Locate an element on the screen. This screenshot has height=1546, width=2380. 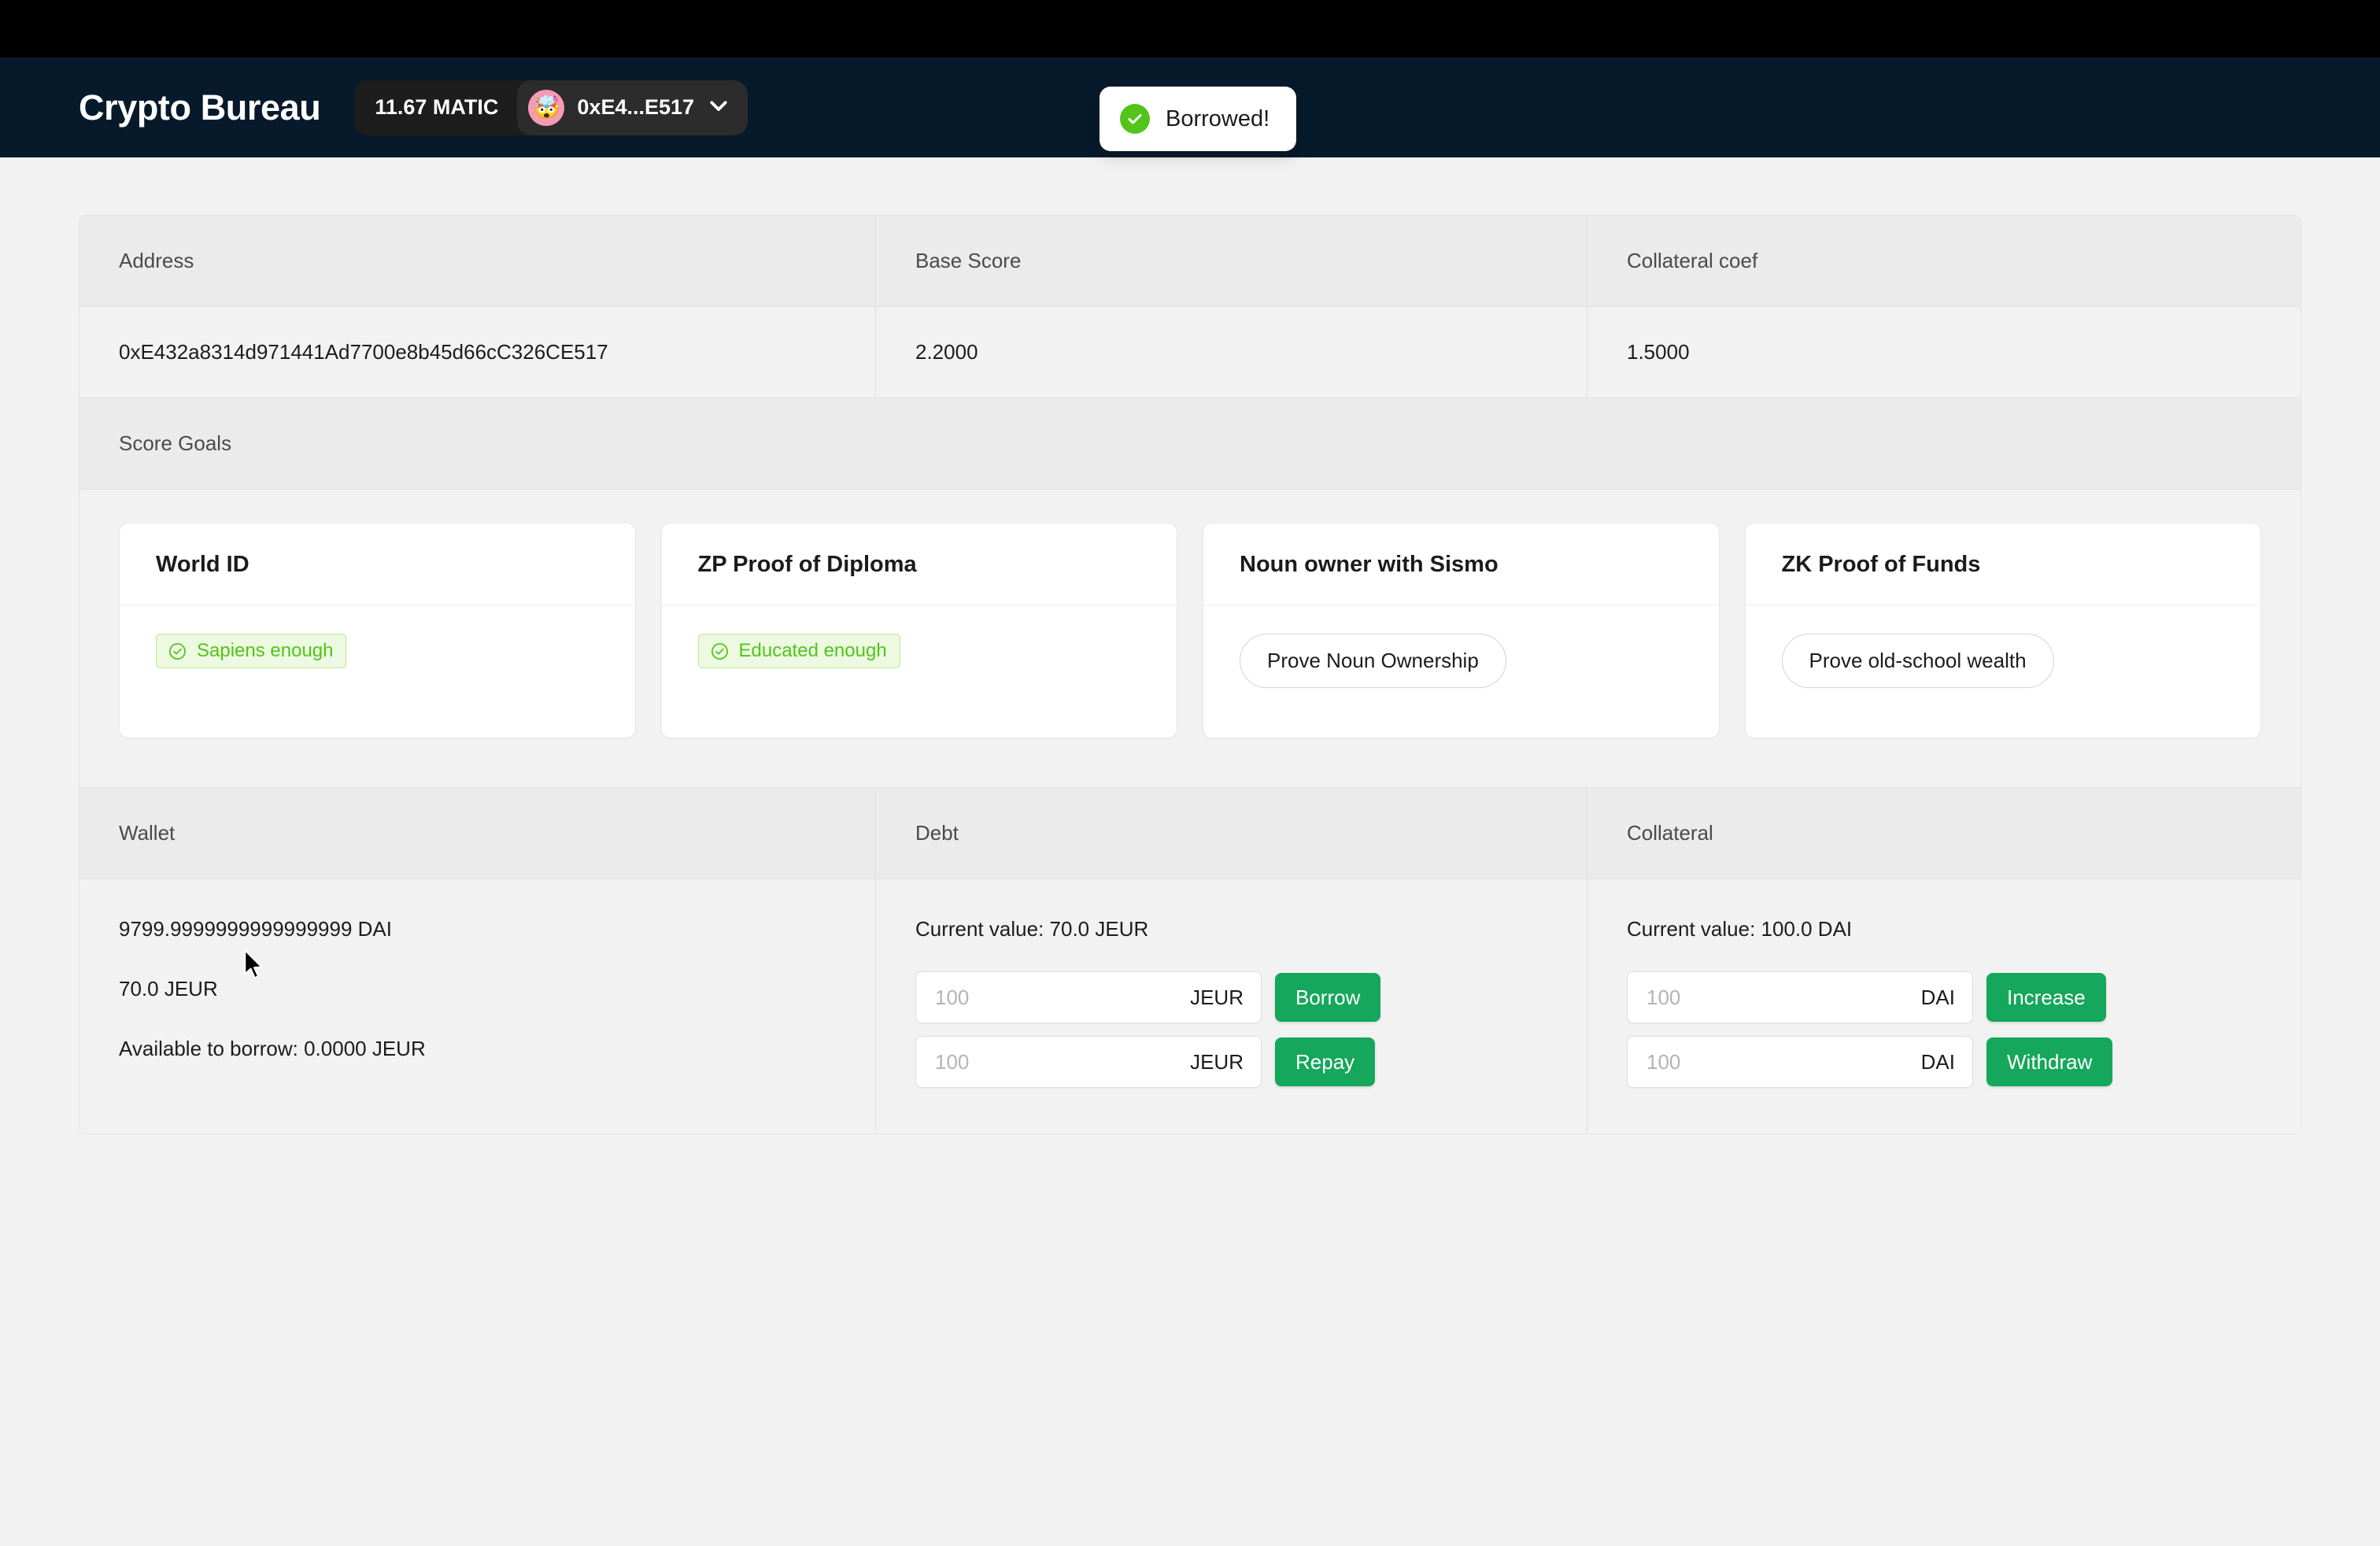
cell-collateral-coef-value: 1.5000 is located at coordinates (1658, 352).